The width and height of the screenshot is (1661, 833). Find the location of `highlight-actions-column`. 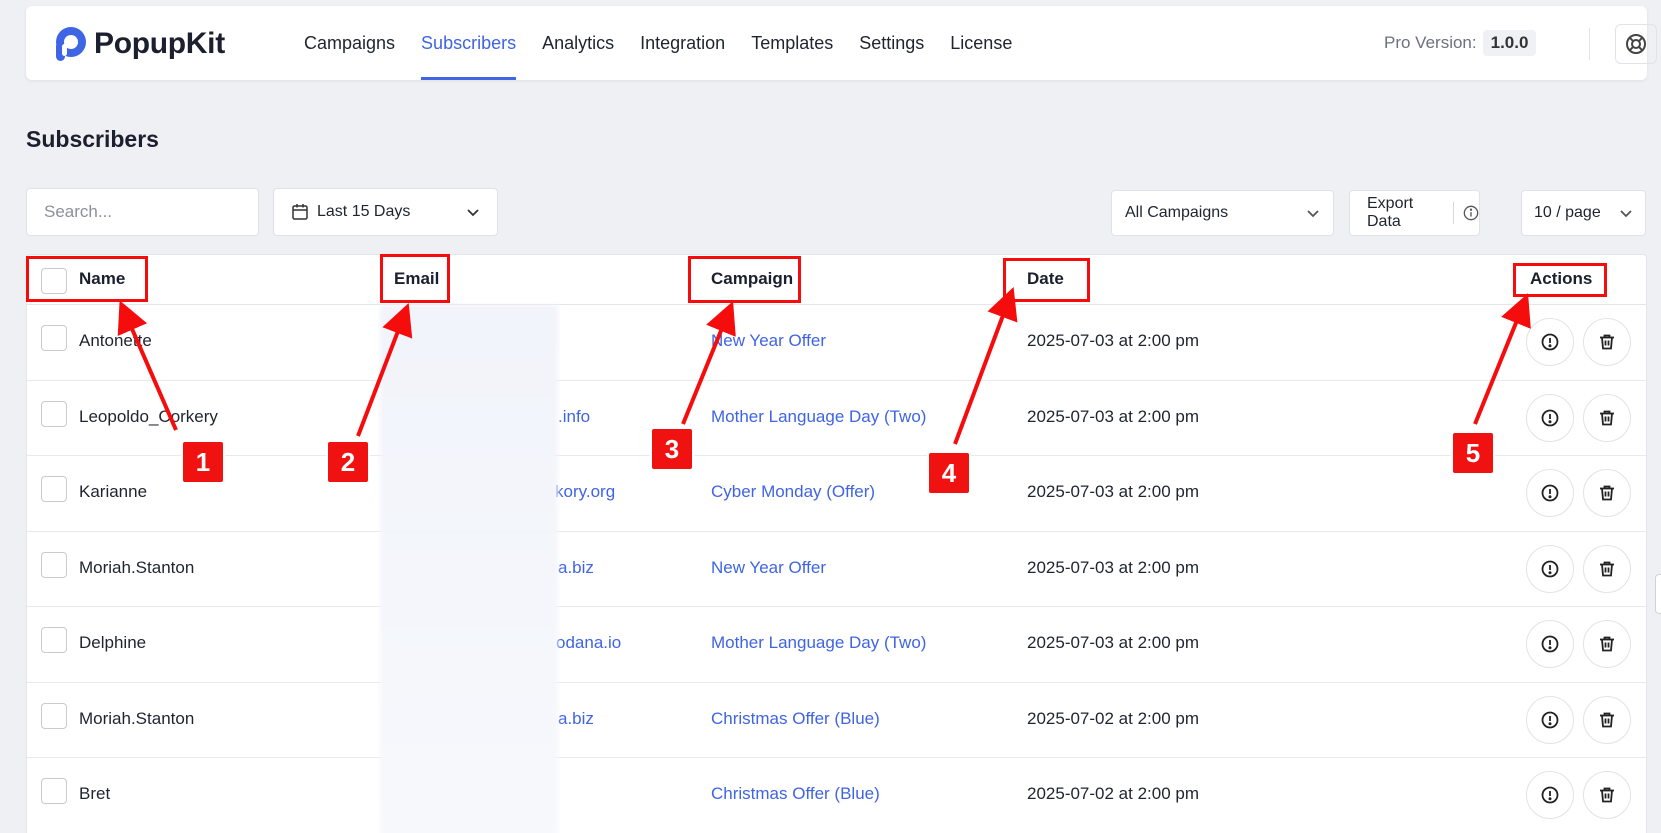

highlight-actions-column is located at coordinates (1560, 280).